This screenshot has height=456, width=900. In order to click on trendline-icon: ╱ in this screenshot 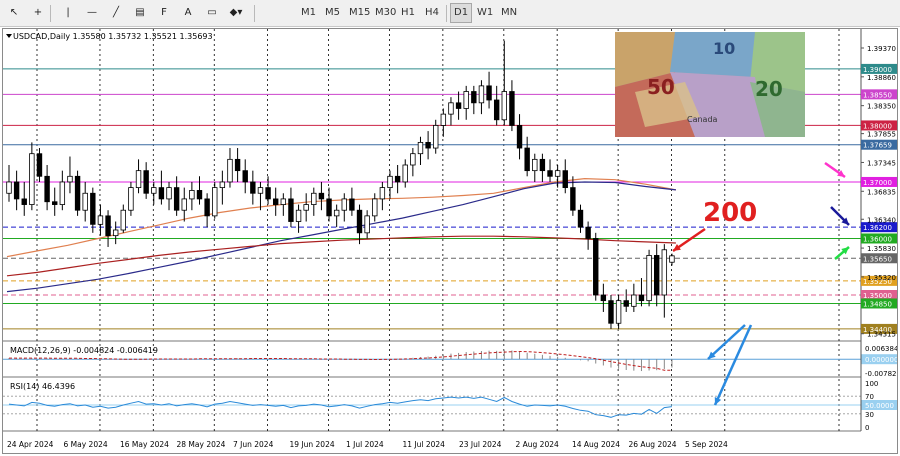, I will do `click(116, 13)`.